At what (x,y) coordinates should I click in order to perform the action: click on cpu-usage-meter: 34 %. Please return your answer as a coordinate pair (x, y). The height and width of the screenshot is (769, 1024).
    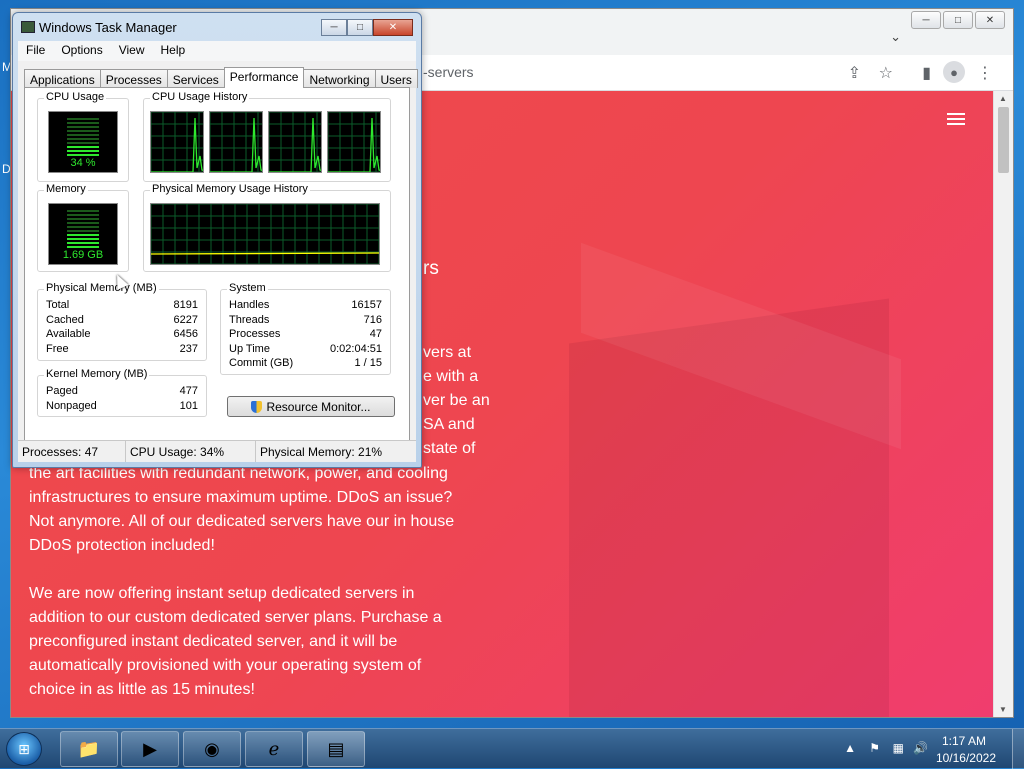
    Looking at the image, I should click on (83, 142).